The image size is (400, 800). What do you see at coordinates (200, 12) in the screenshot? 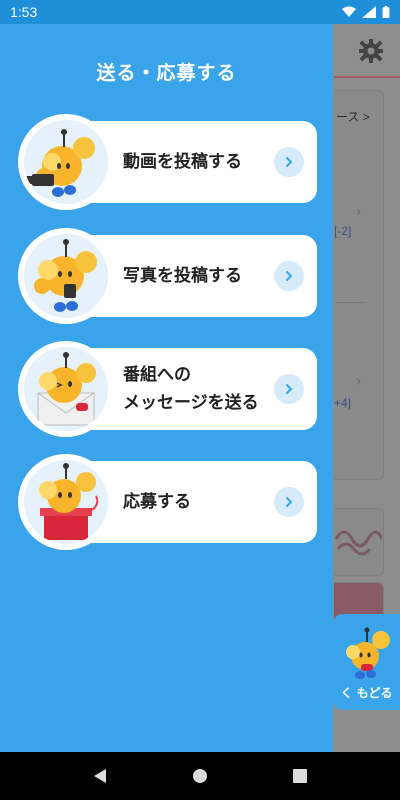
I see `status-bar: 1:53` at bounding box center [200, 12].